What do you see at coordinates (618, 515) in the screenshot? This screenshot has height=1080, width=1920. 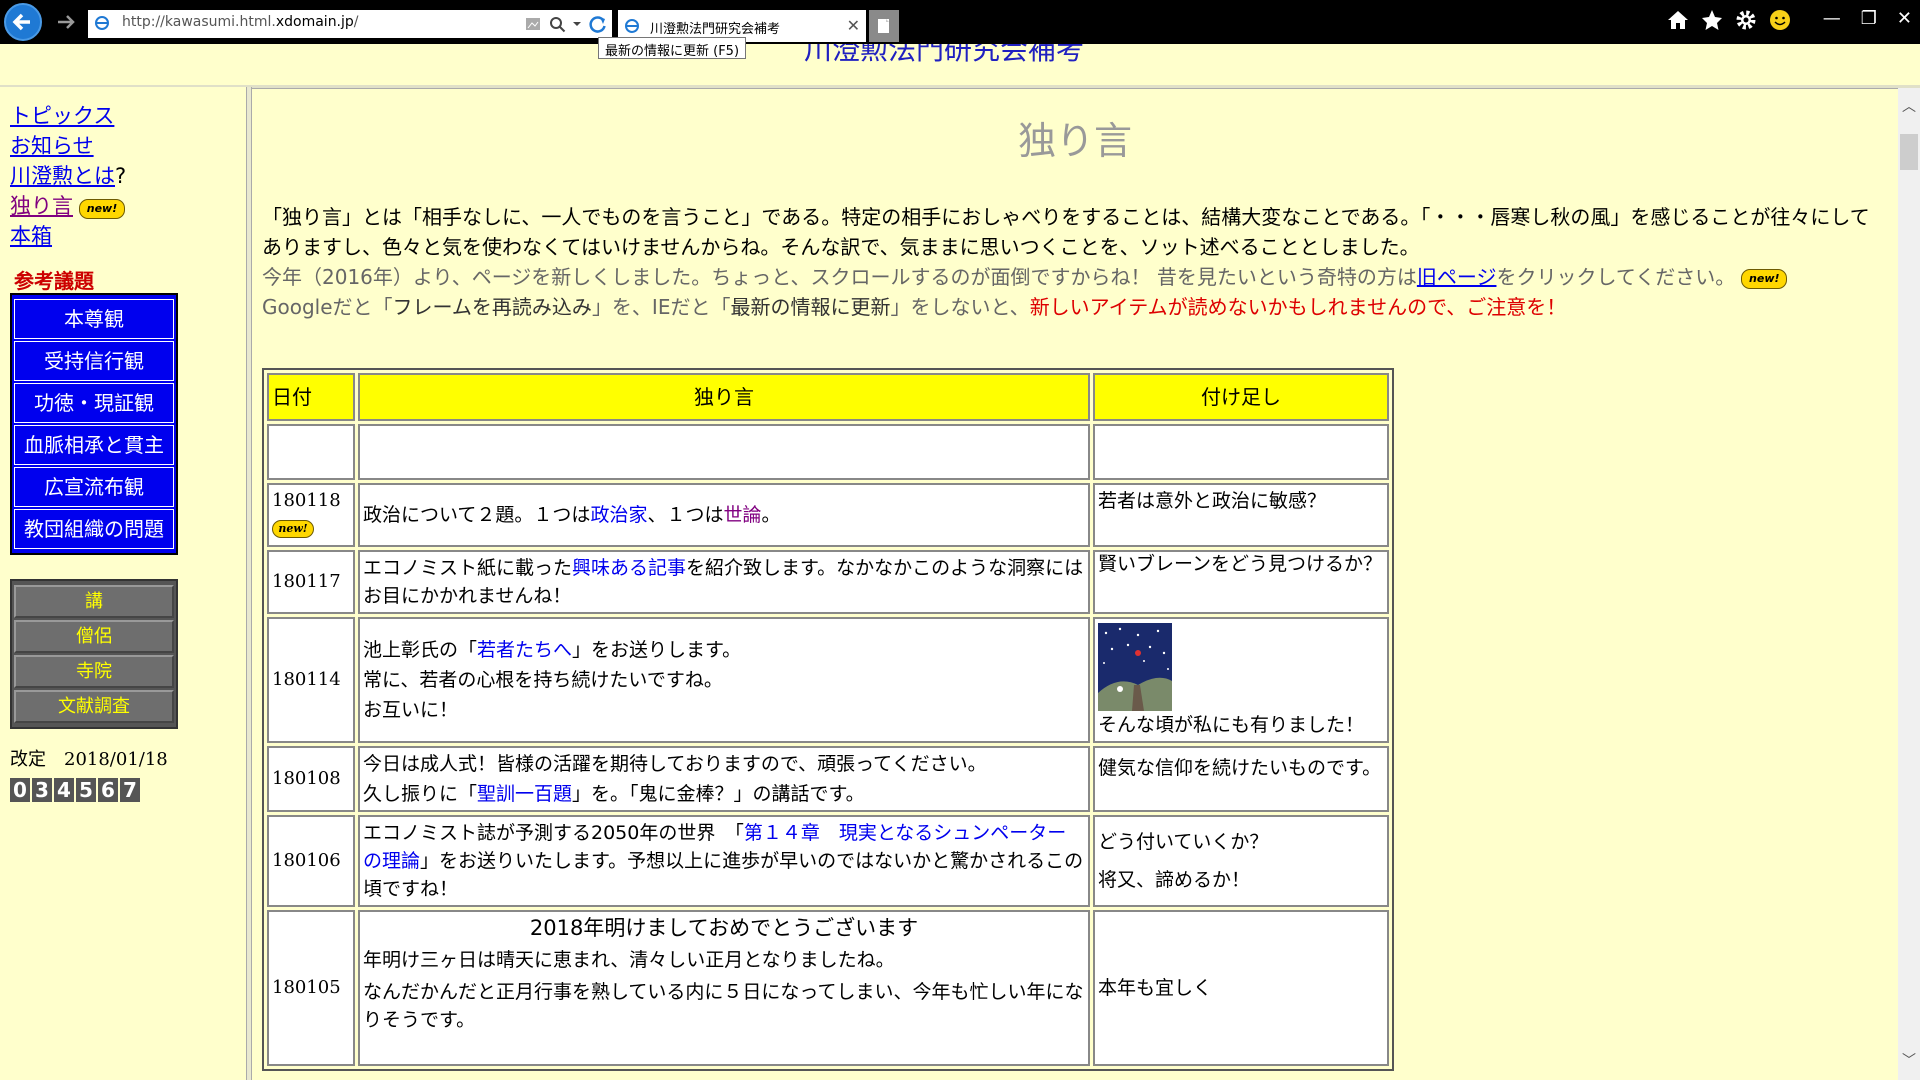 I see `link-politicians: 政治家` at bounding box center [618, 515].